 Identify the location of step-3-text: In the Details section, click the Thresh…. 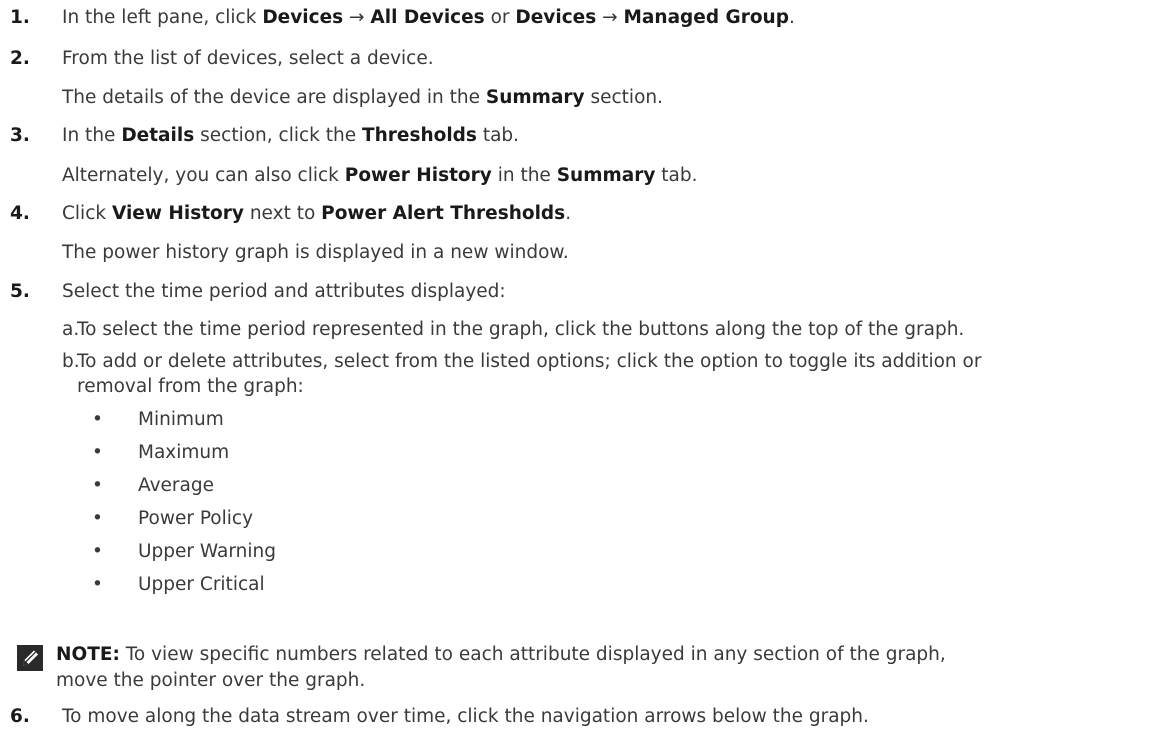
(291, 135).